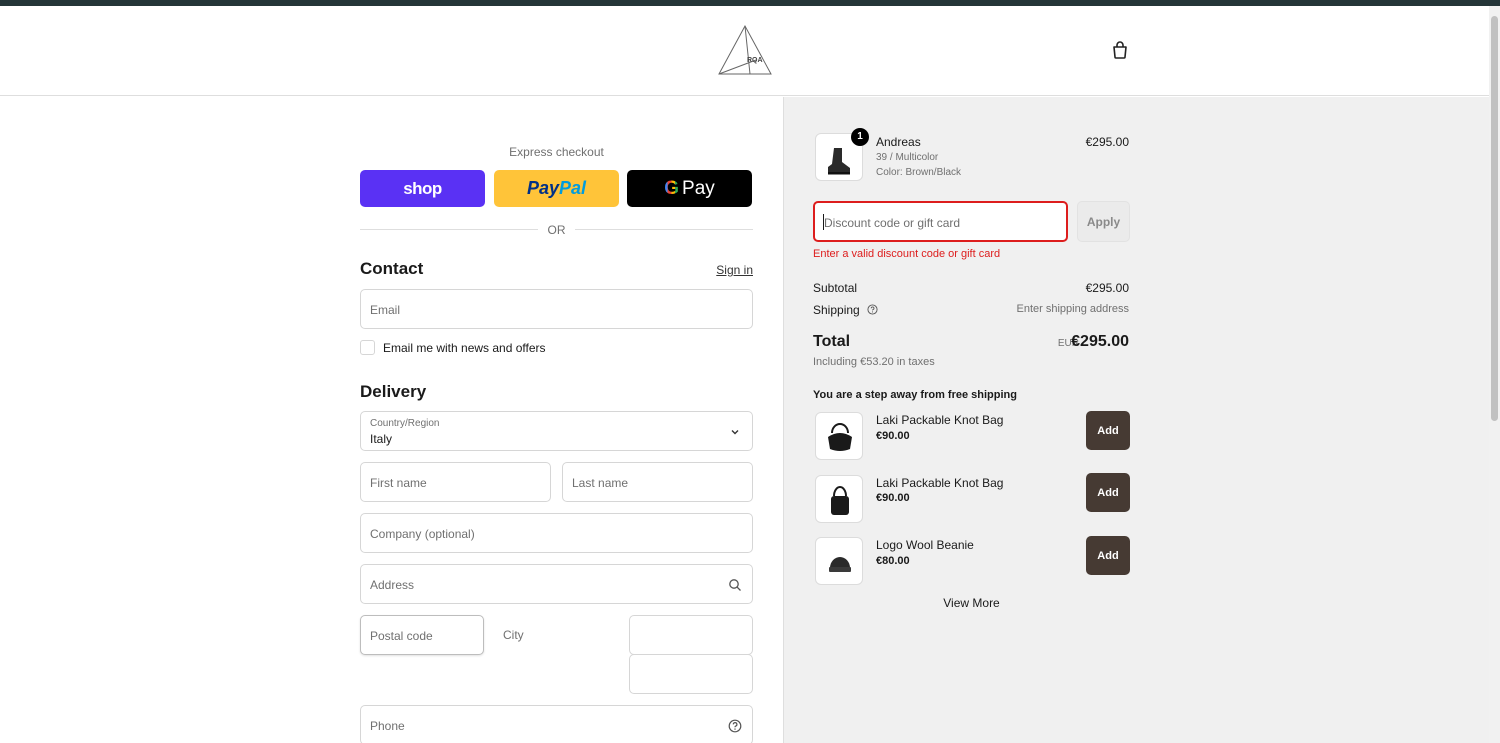 The width and height of the screenshot is (1500, 743). I want to click on company-field: Company (optional), so click(556, 533).